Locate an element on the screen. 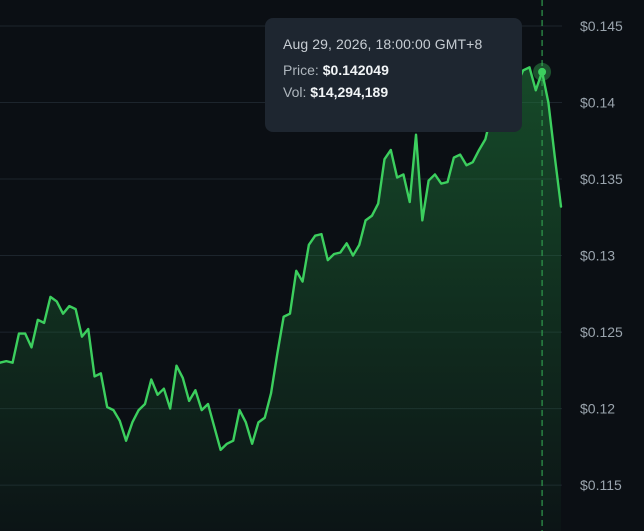 This screenshot has height=531, width=644. tooltip-price-label: Price: is located at coordinates (301, 70).